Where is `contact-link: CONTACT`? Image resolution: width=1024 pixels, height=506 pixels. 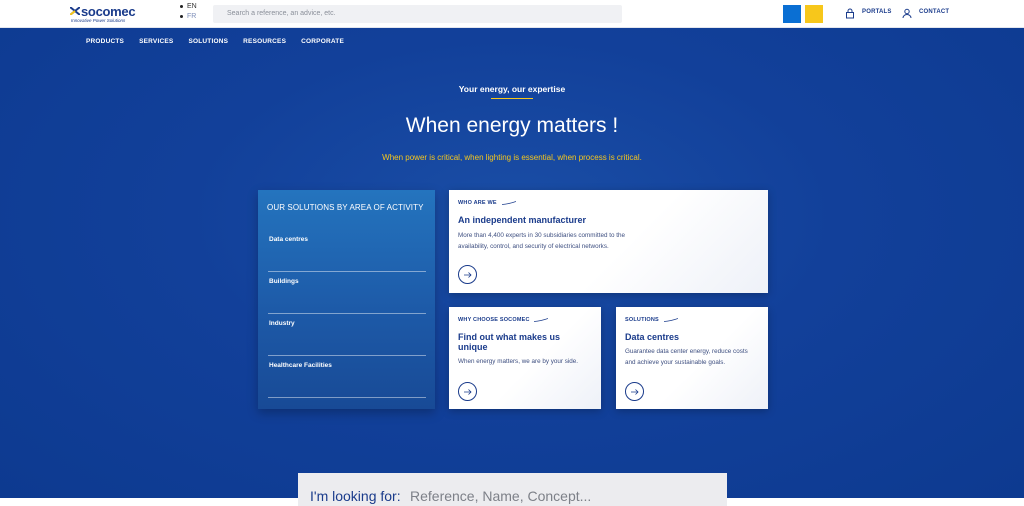
contact-link: CONTACT is located at coordinates (934, 12).